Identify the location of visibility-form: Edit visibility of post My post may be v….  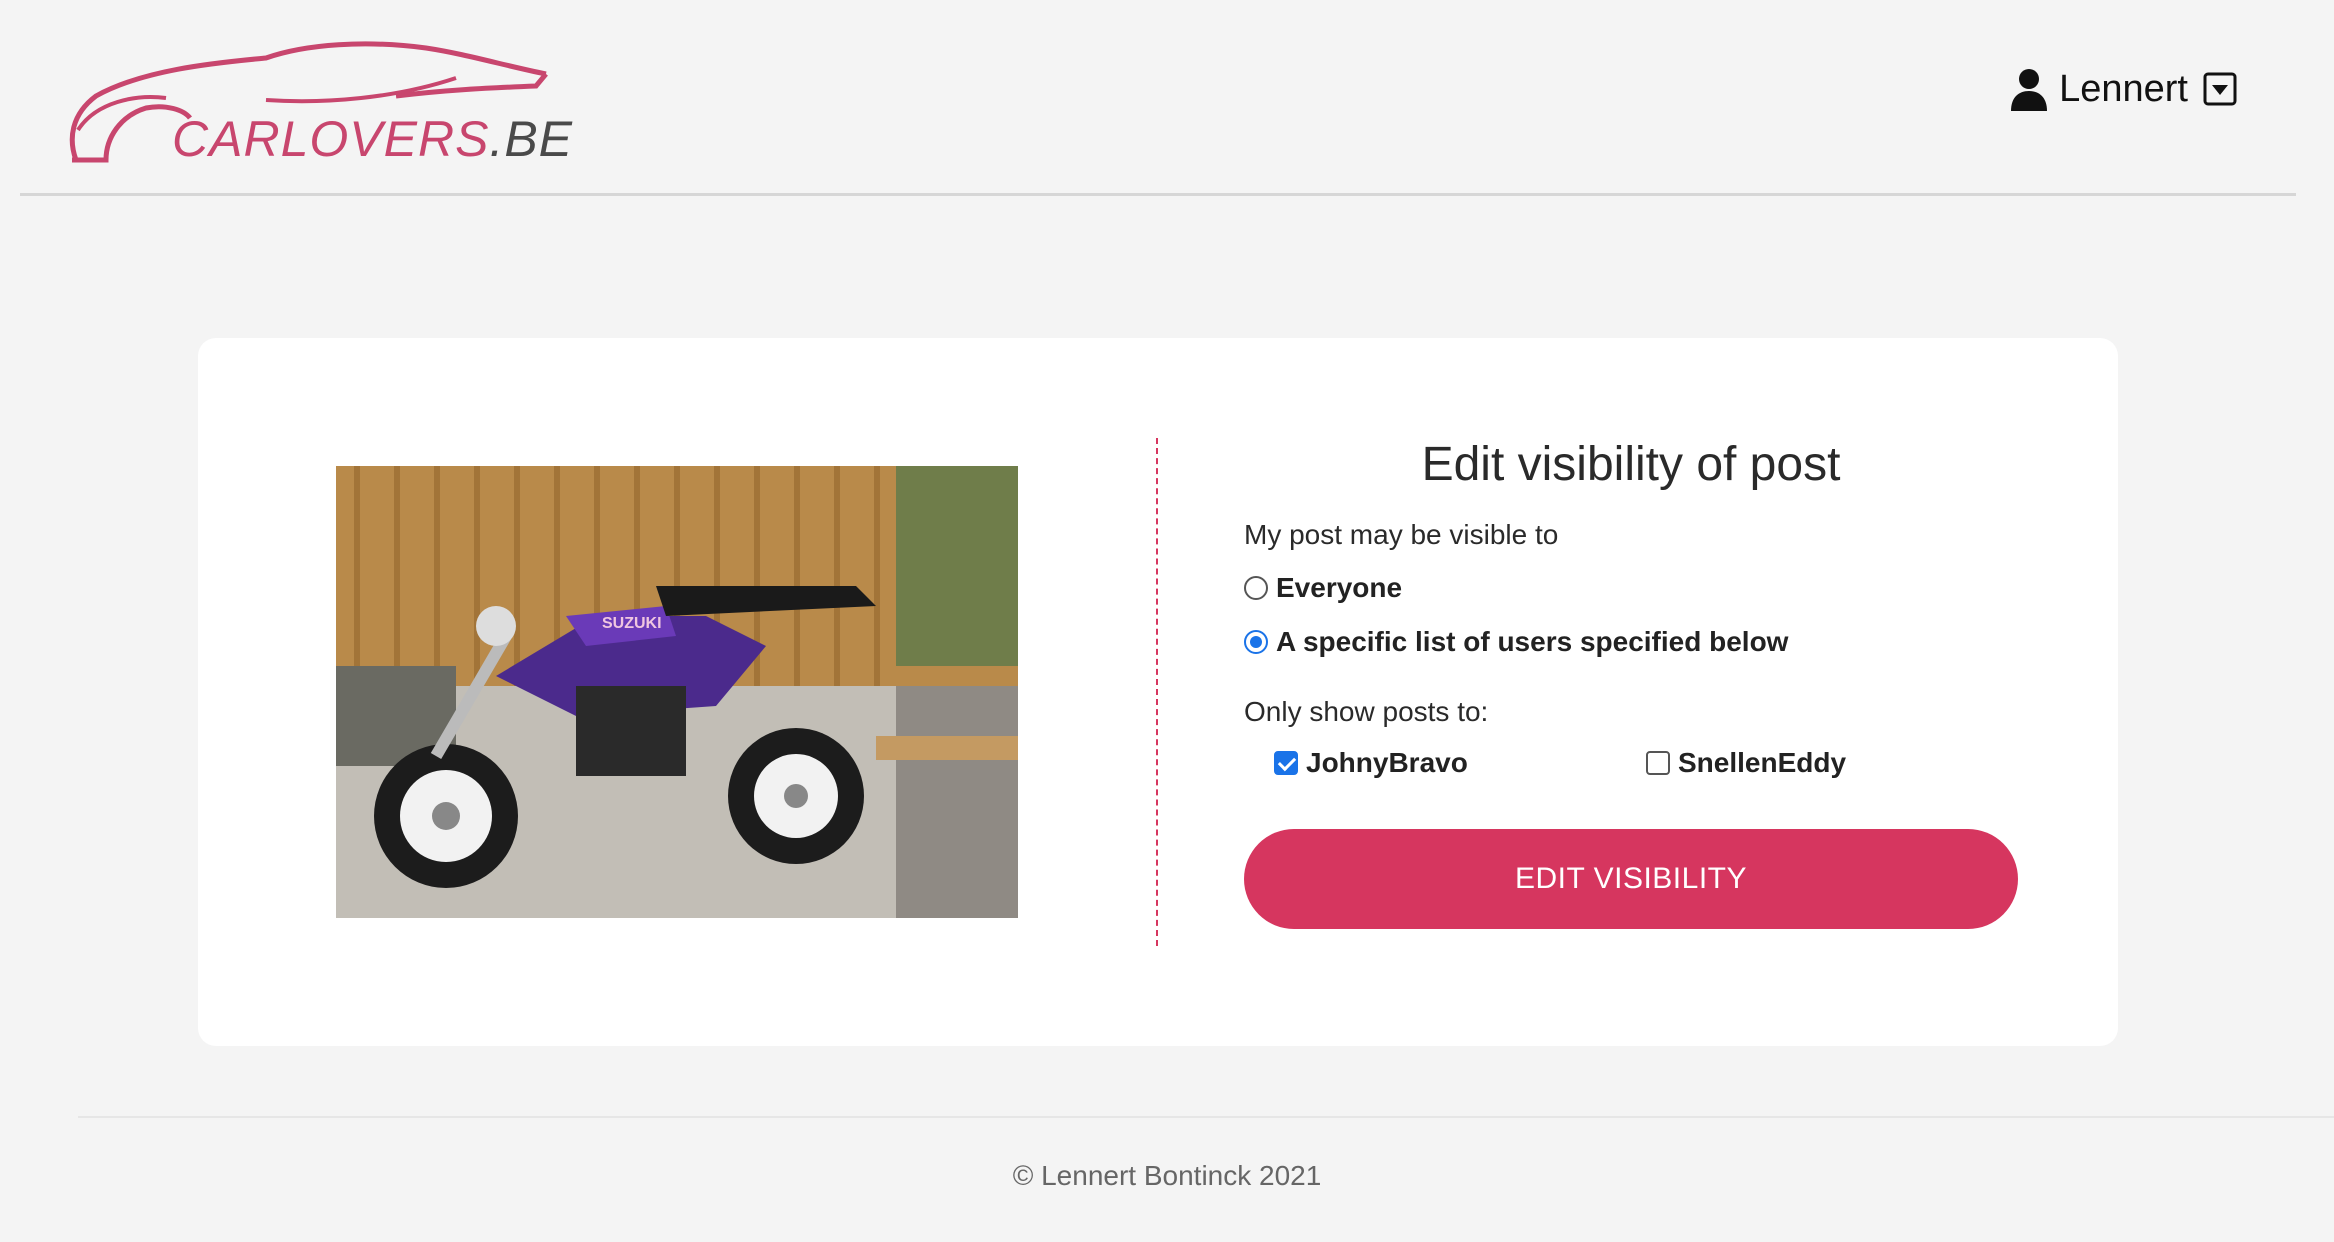
(1631, 682).